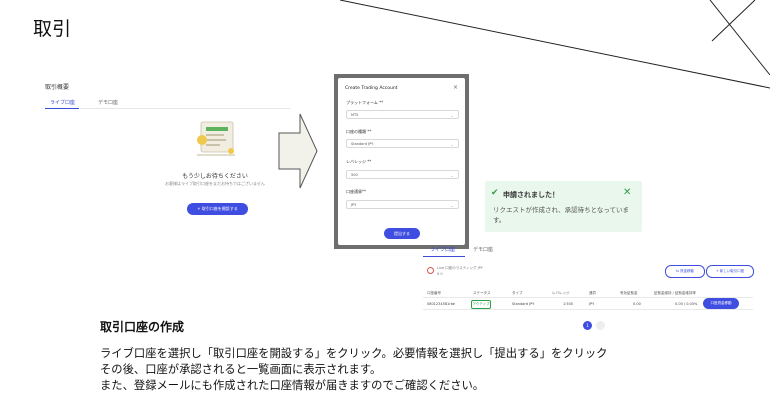 Image resolution: width=770 pixels, height=411 pixels. What do you see at coordinates (455, 87) in the screenshot?
I see `modal-close-icon: ×` at bounding box center [455, 87].